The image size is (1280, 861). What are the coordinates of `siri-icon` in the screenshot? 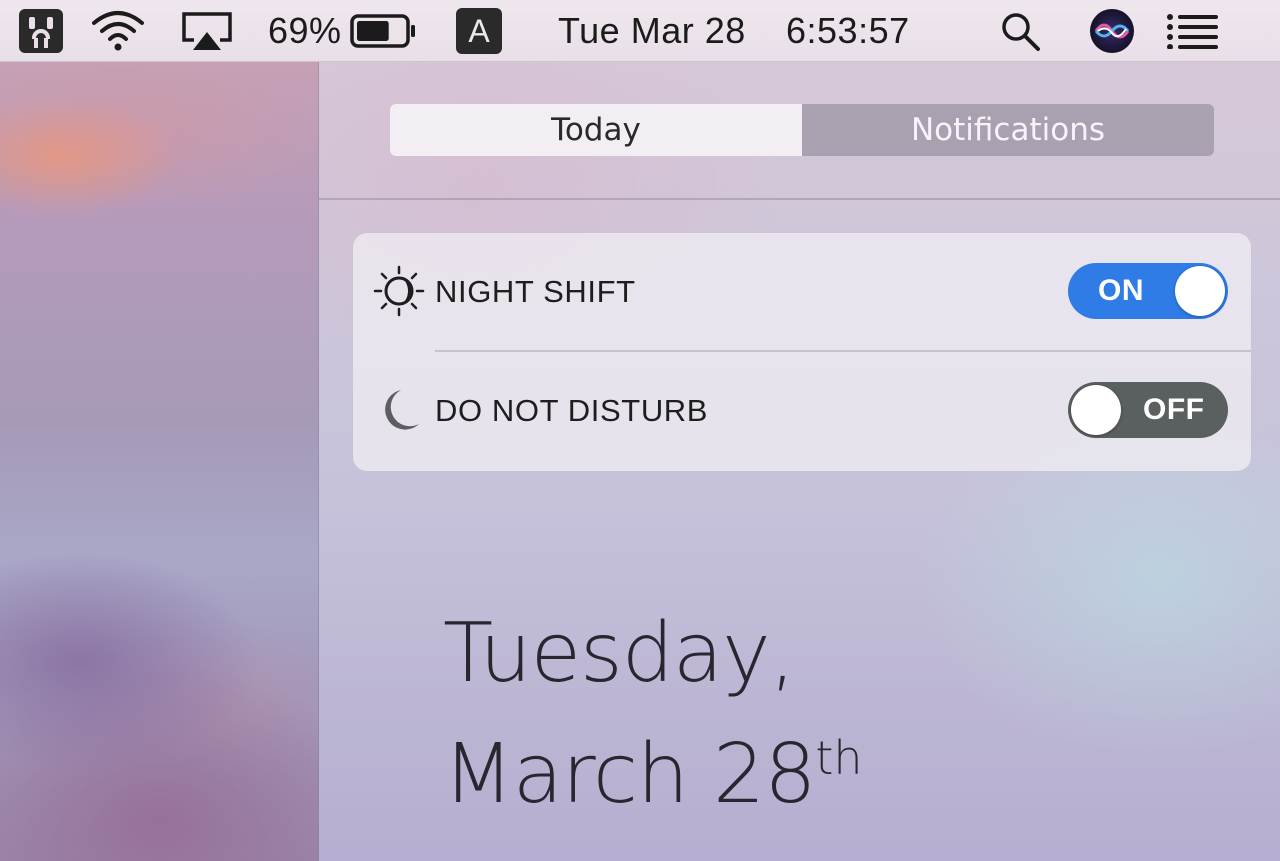 It's located at (1112, 31).